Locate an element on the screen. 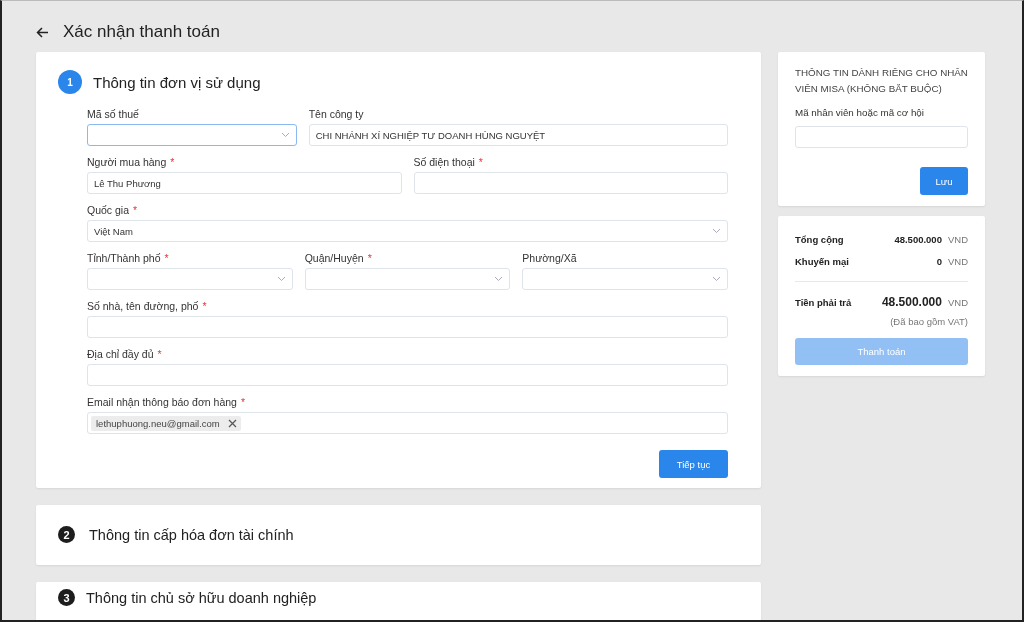 The width and height of the screenshot is (1024, 622). panel-title: THÔNG TIN DÀNH RIÊNG CHO NHÂN VIÊN MISA (KHÔNG BẮT BUỘC) is located at coordinates (881, 81).